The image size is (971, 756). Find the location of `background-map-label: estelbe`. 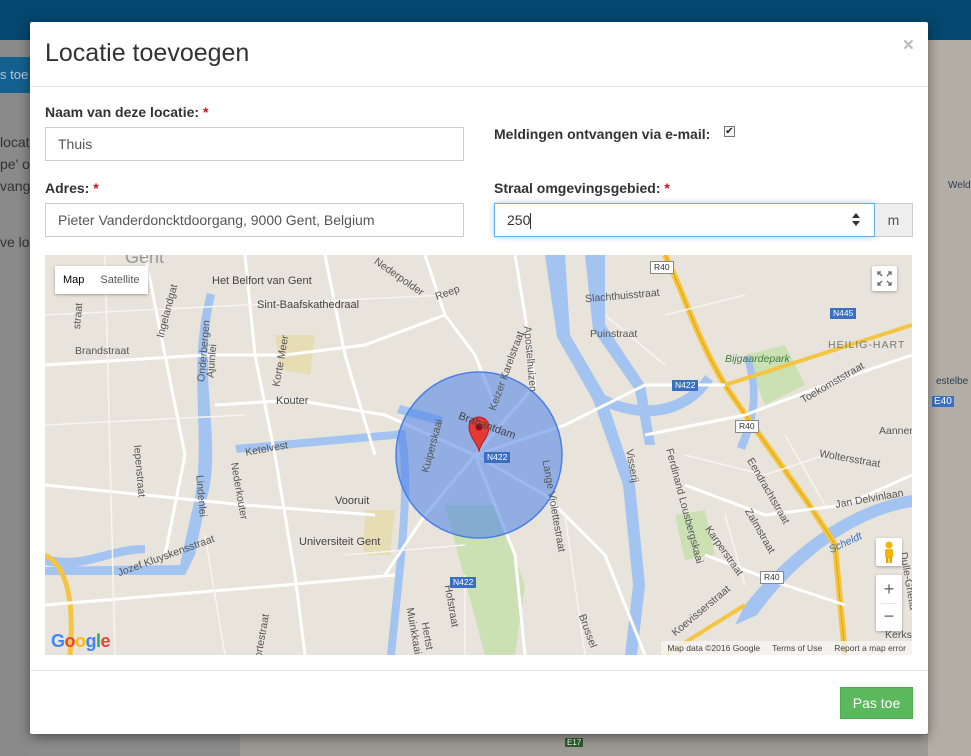

background-map-label: estelbe is located at coordinates (952, 381).